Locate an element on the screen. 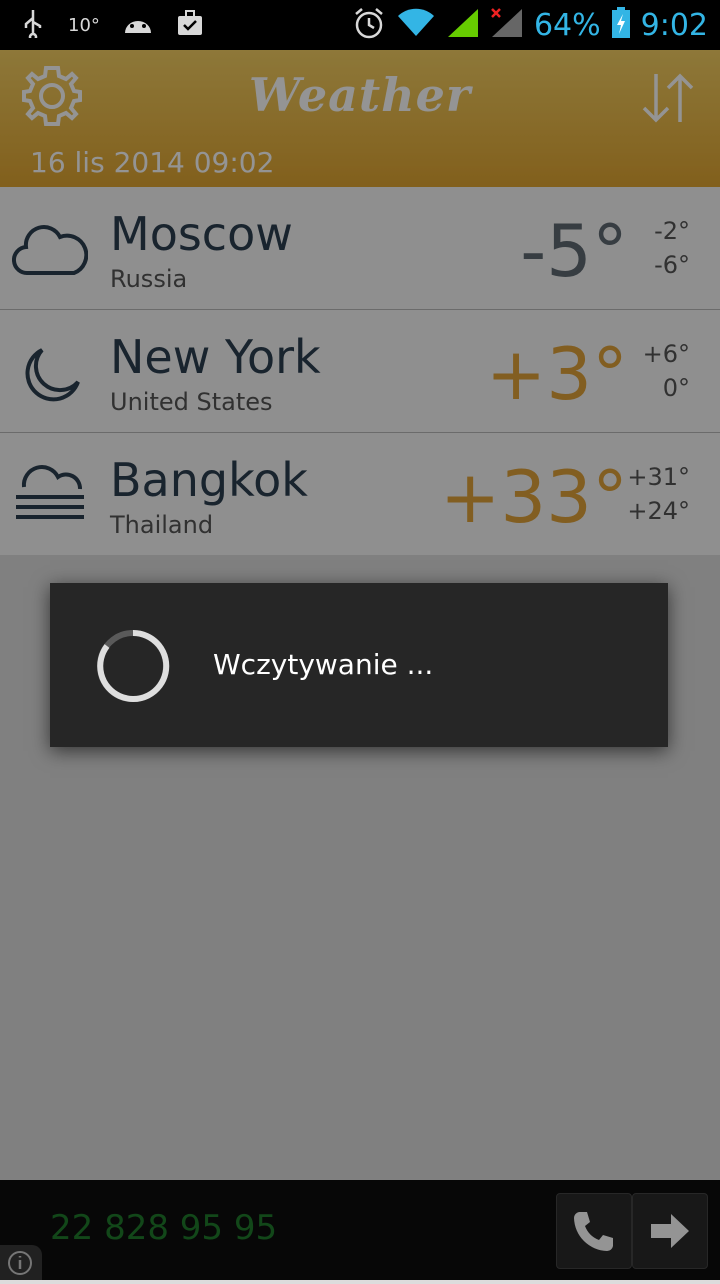  wifi-icon is located at coordinates (416, 25).